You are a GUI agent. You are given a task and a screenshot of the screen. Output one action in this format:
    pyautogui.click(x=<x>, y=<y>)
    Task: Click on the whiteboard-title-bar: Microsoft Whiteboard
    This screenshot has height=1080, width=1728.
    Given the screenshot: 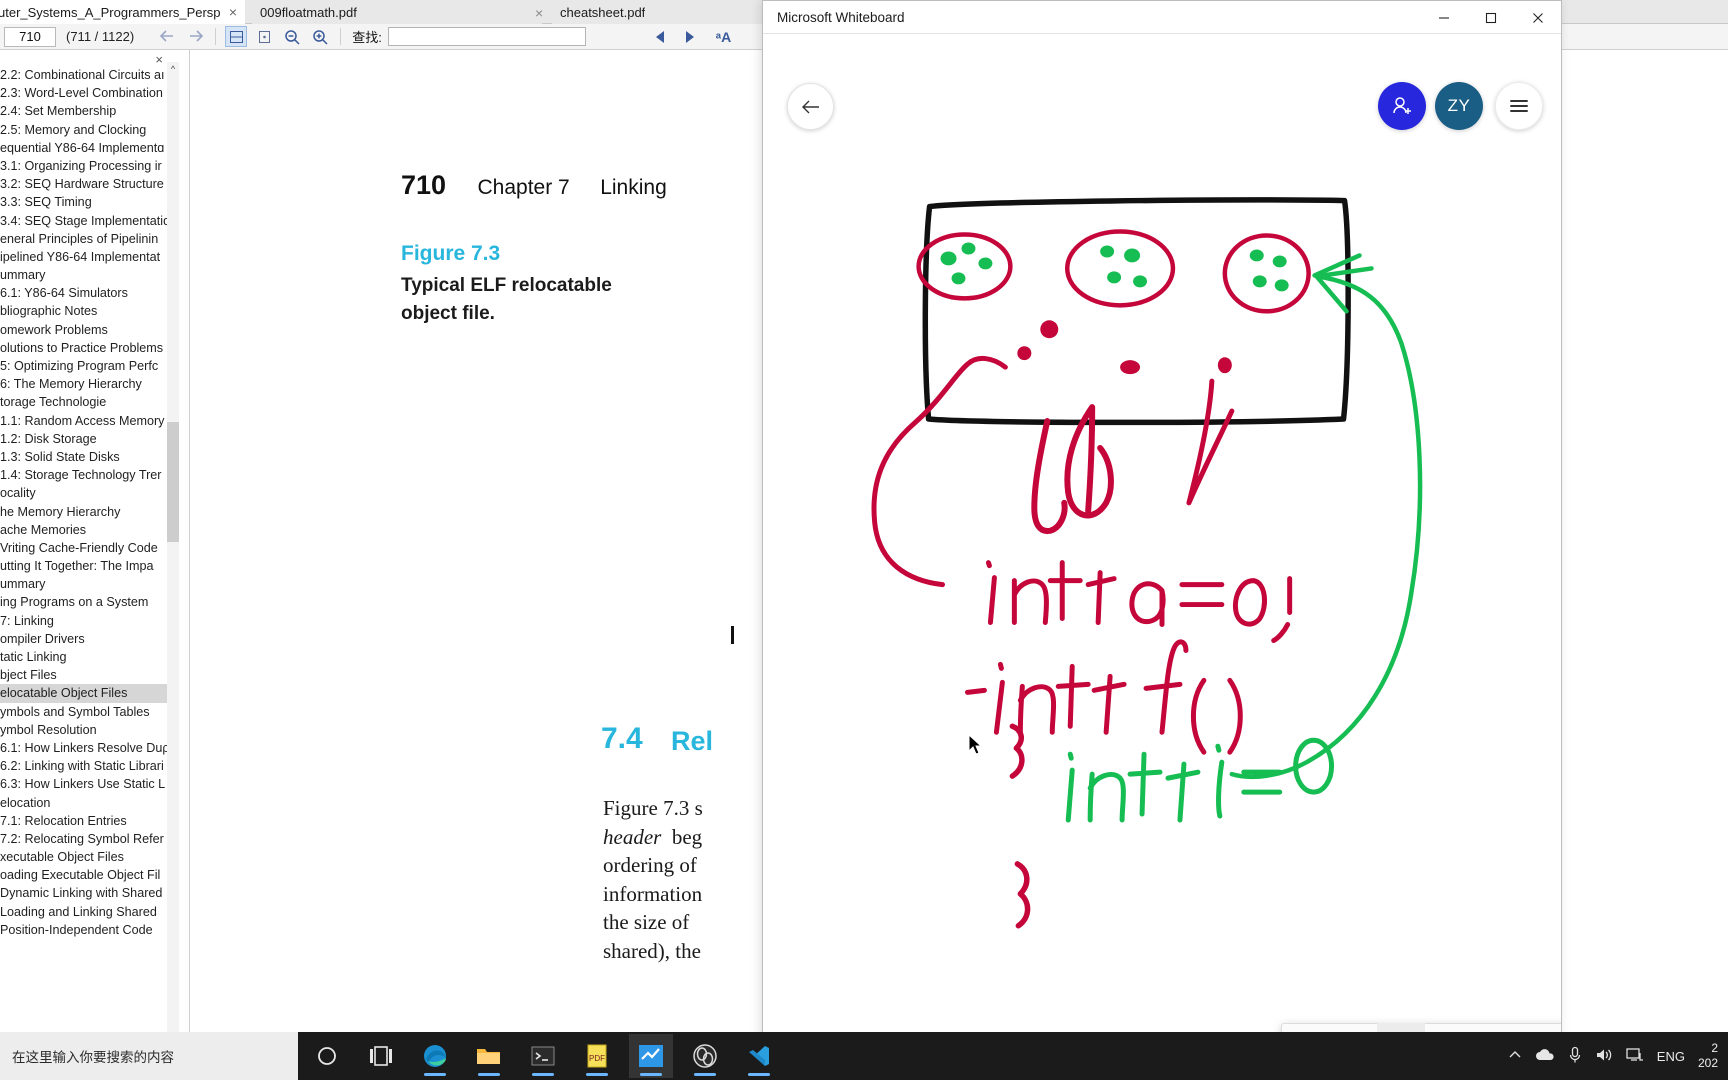 What is the action you would take?
    pyautogui.click(x=1162, y=17)
    